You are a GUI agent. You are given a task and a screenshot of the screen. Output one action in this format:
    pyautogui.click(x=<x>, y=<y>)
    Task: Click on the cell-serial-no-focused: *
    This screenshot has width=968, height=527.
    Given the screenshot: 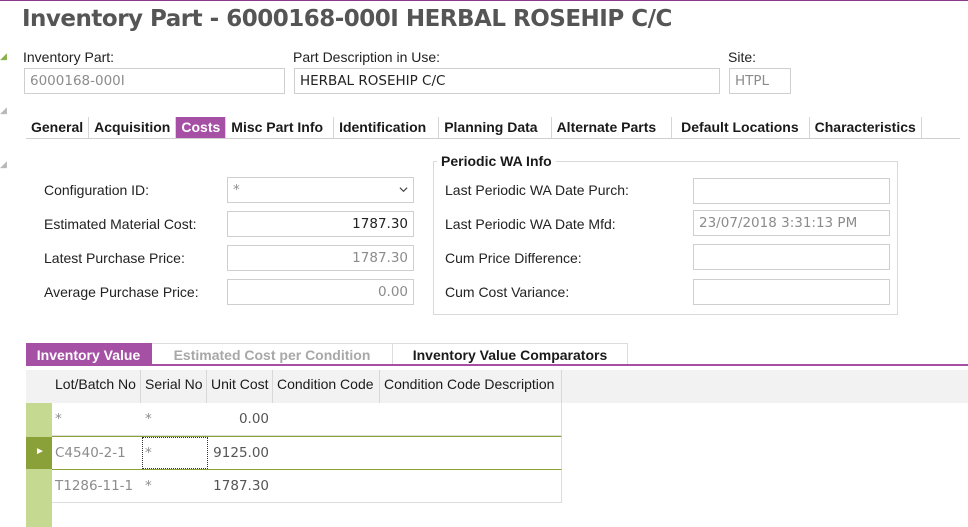 What is the action you would take?
    pyautogui.click(x=175, y=453)
    